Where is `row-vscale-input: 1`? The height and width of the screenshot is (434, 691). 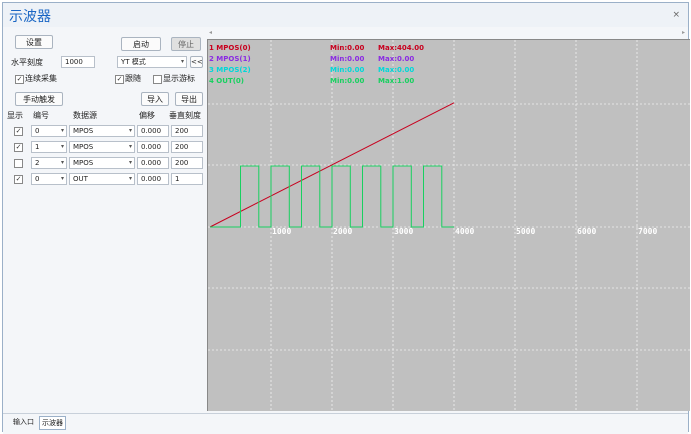 row-vscale-input: 1 is located at coordinates (187, 179).